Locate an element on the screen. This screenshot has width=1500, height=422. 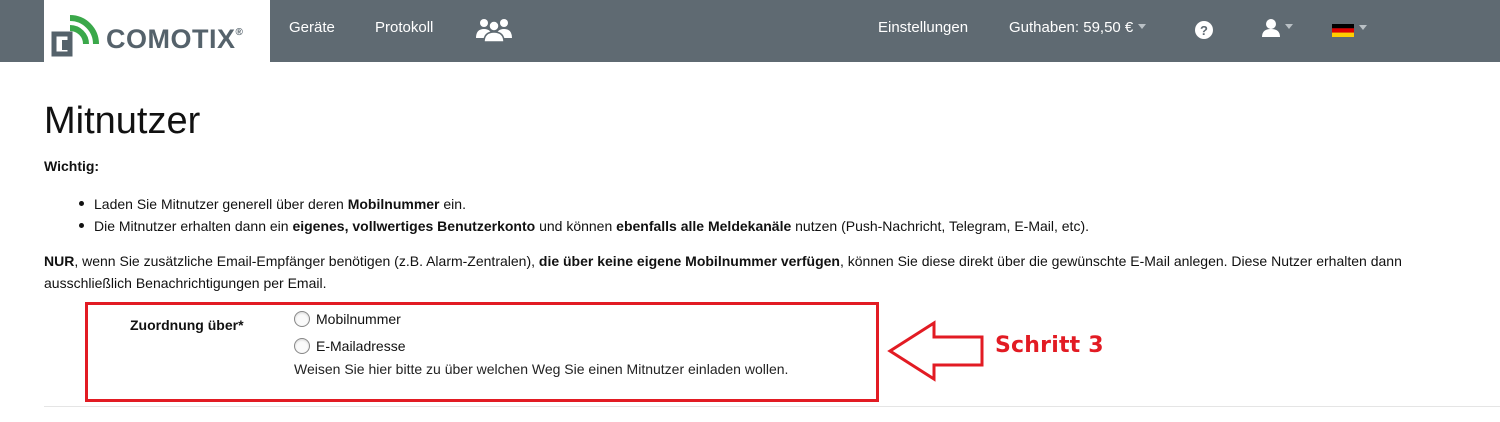
brand-logo: COMOTIX® is located at coordinates (157, 31).